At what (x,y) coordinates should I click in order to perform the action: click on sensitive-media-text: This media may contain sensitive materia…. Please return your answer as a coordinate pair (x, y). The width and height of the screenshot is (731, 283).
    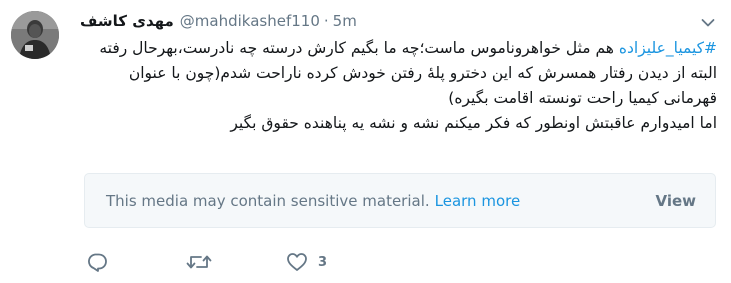
    Looking at the image, I should click on (268, 200).